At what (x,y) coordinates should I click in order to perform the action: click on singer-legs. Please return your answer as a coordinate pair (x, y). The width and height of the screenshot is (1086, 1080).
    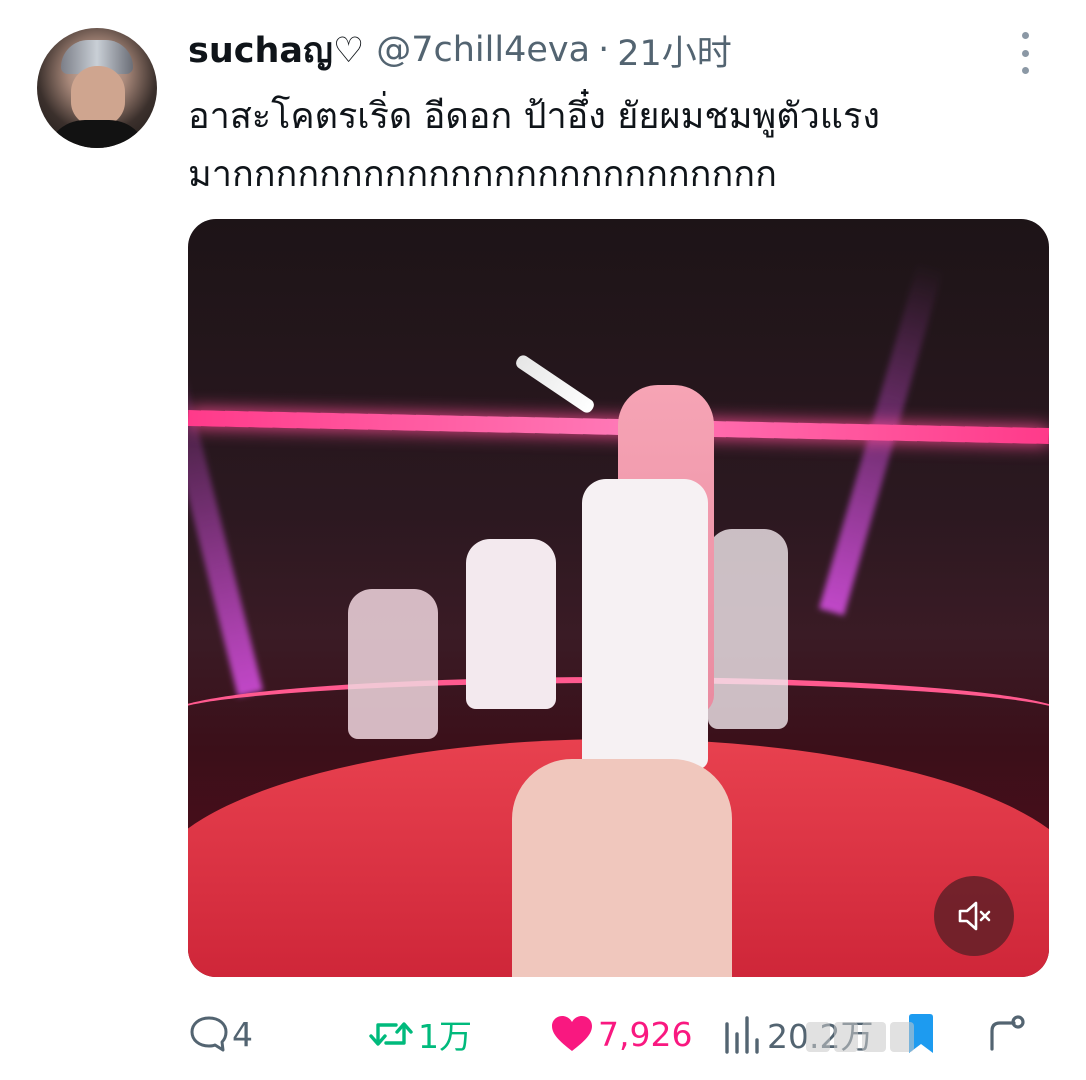
    Looking at the image, I should click on (622, 868).